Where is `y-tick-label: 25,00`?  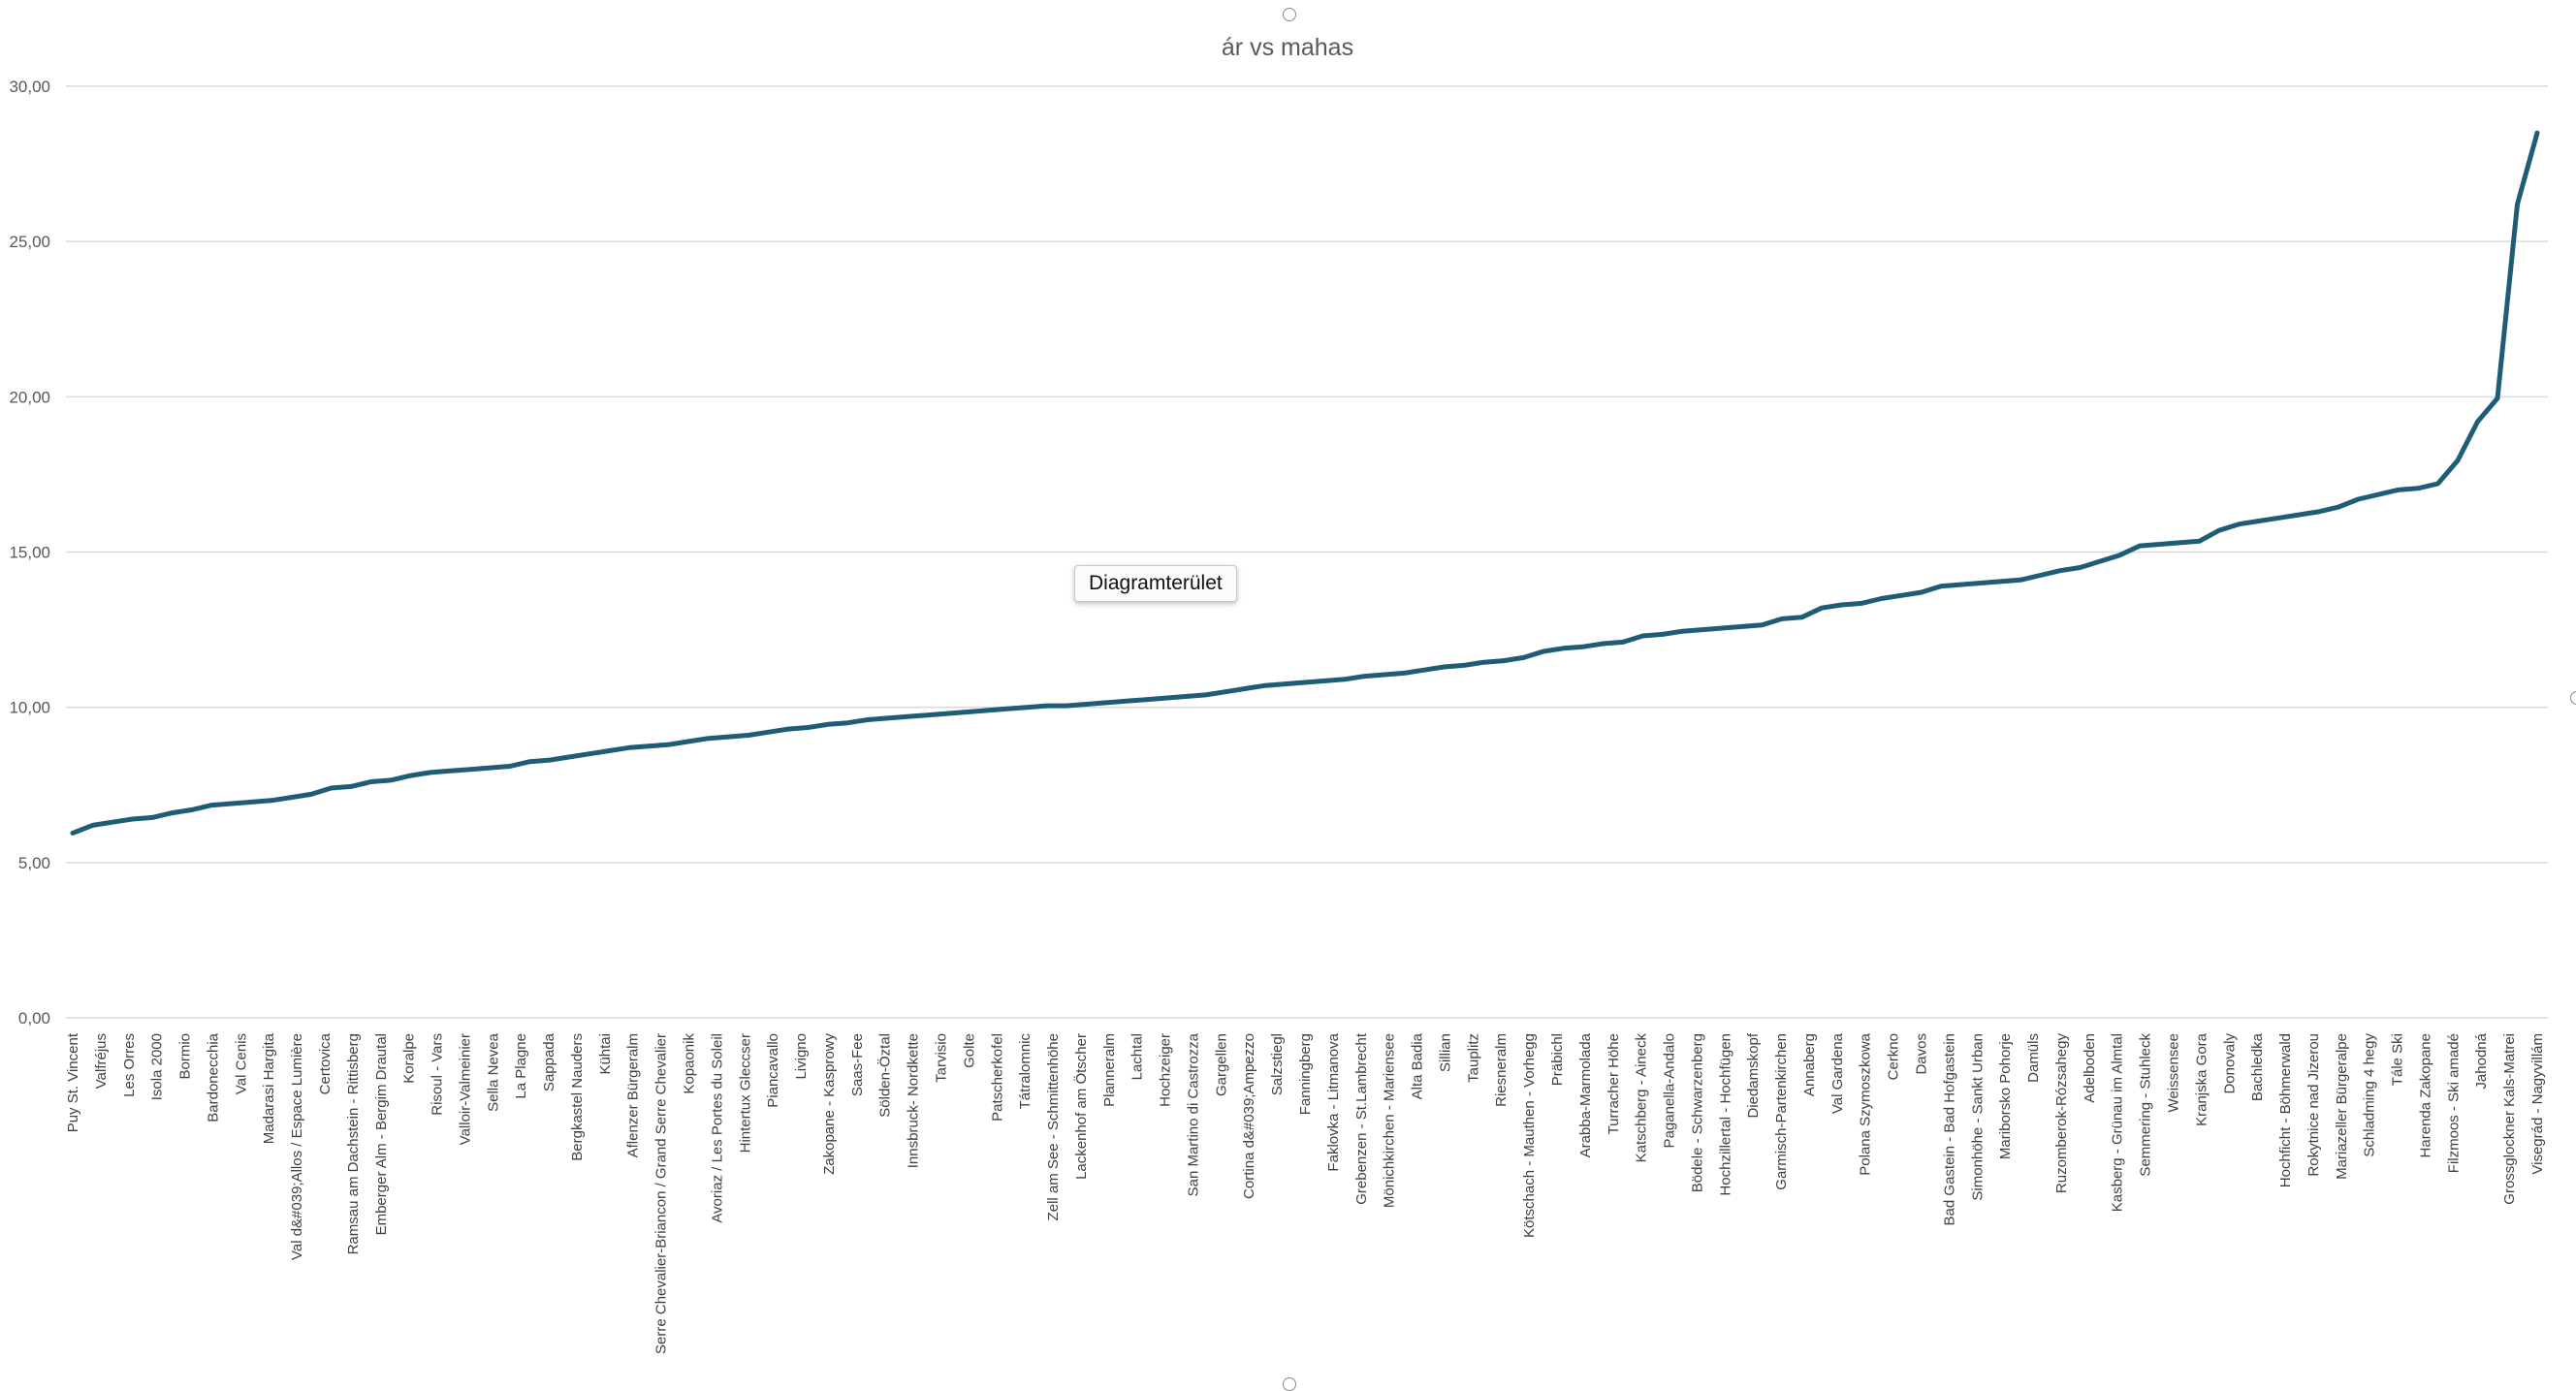 y-tick-label: 25,00 is located at coordinates (29, 242).